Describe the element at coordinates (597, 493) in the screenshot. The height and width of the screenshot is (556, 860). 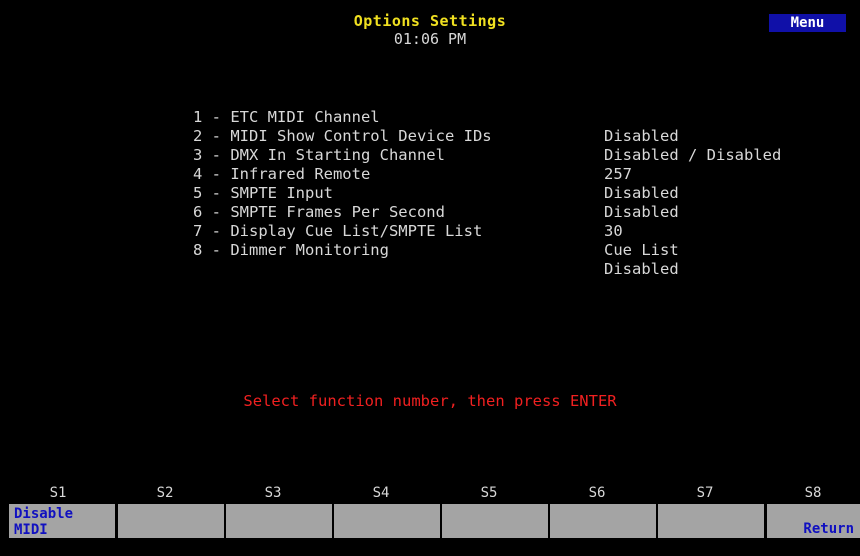
I see `softkey-label-s6: S6` at that location.